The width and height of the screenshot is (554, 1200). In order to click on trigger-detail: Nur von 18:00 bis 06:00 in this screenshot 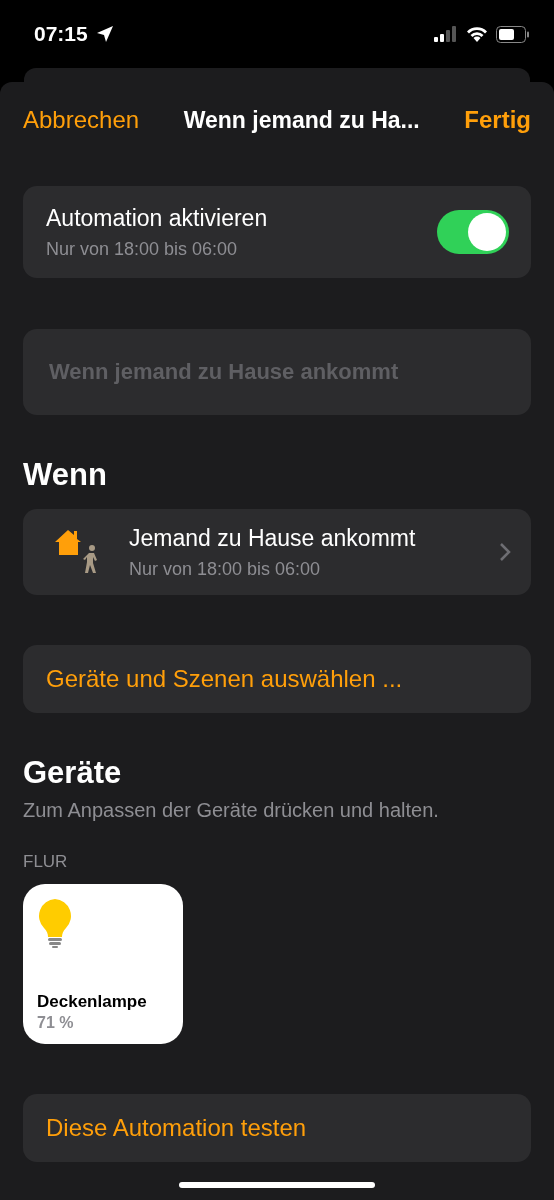, I will do `click(225, 569)`.